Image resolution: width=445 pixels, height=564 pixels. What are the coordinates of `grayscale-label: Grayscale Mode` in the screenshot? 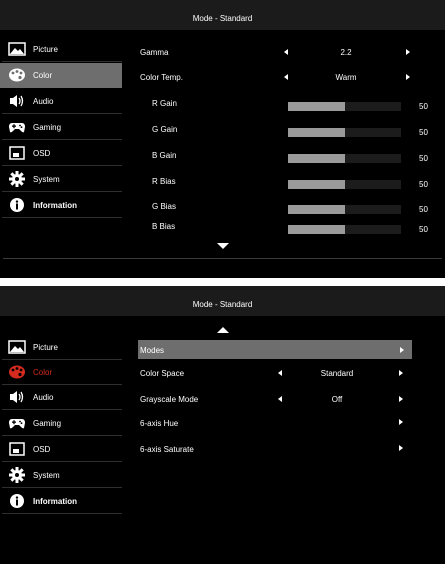 It's located at (169, 399).